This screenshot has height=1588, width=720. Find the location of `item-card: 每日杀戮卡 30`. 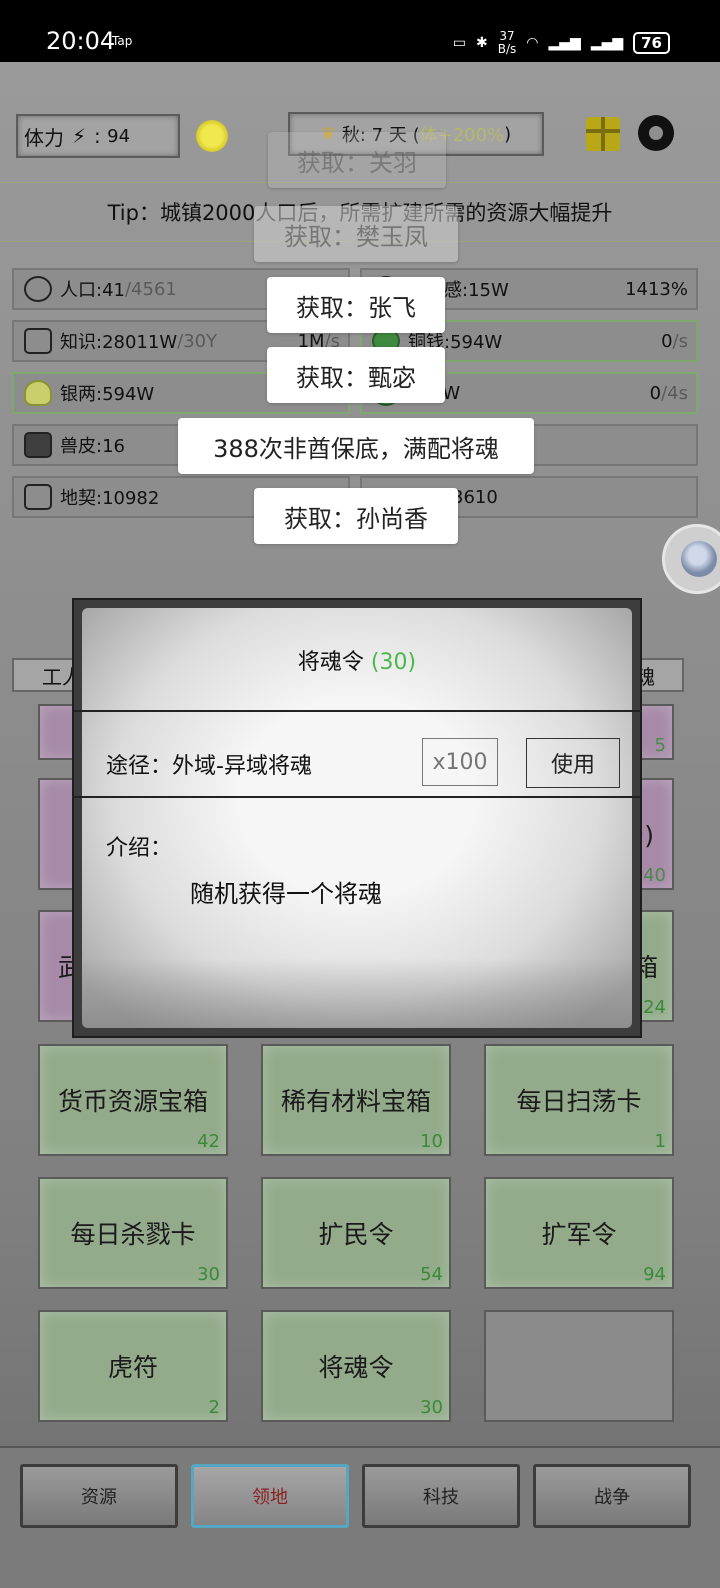

item-card: 每日杀戮卡 30 is located at coordinates (133, 1233).